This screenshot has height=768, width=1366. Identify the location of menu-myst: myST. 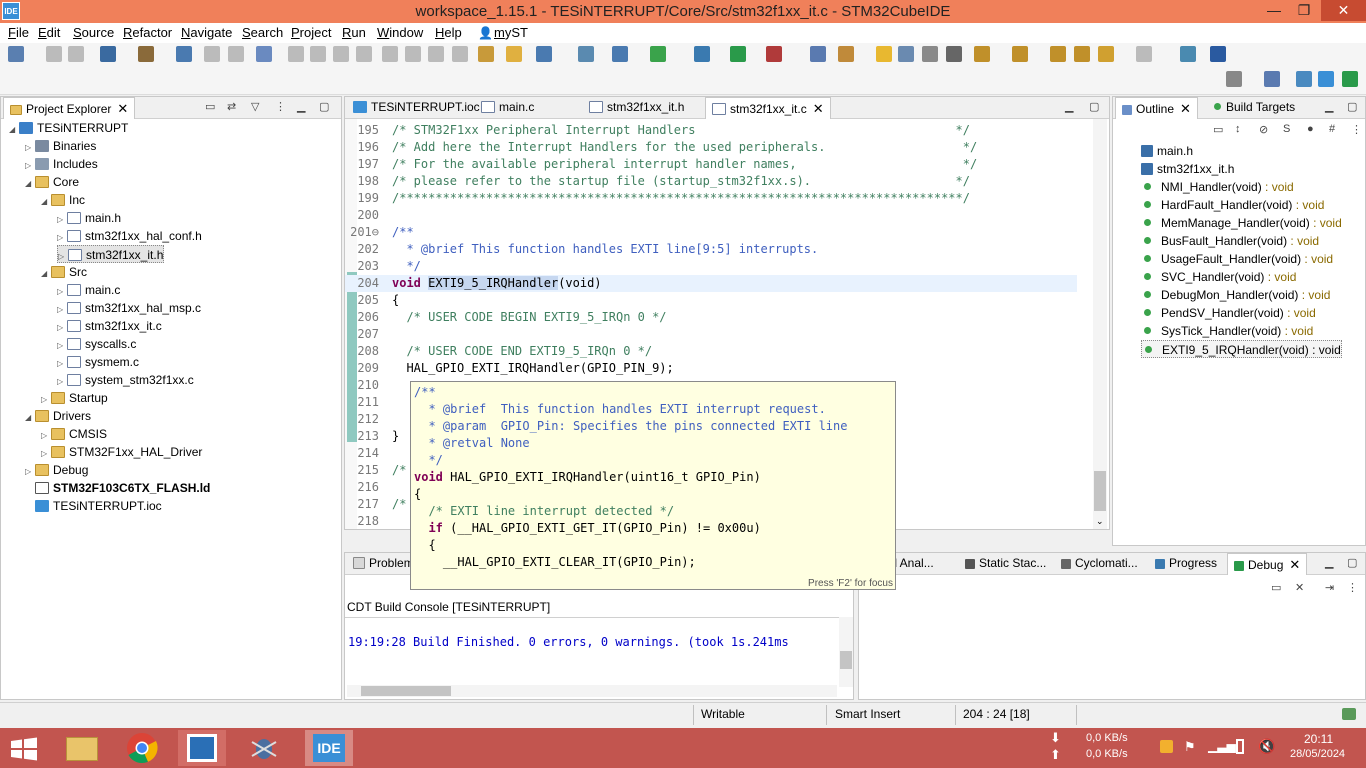
(511, 32).